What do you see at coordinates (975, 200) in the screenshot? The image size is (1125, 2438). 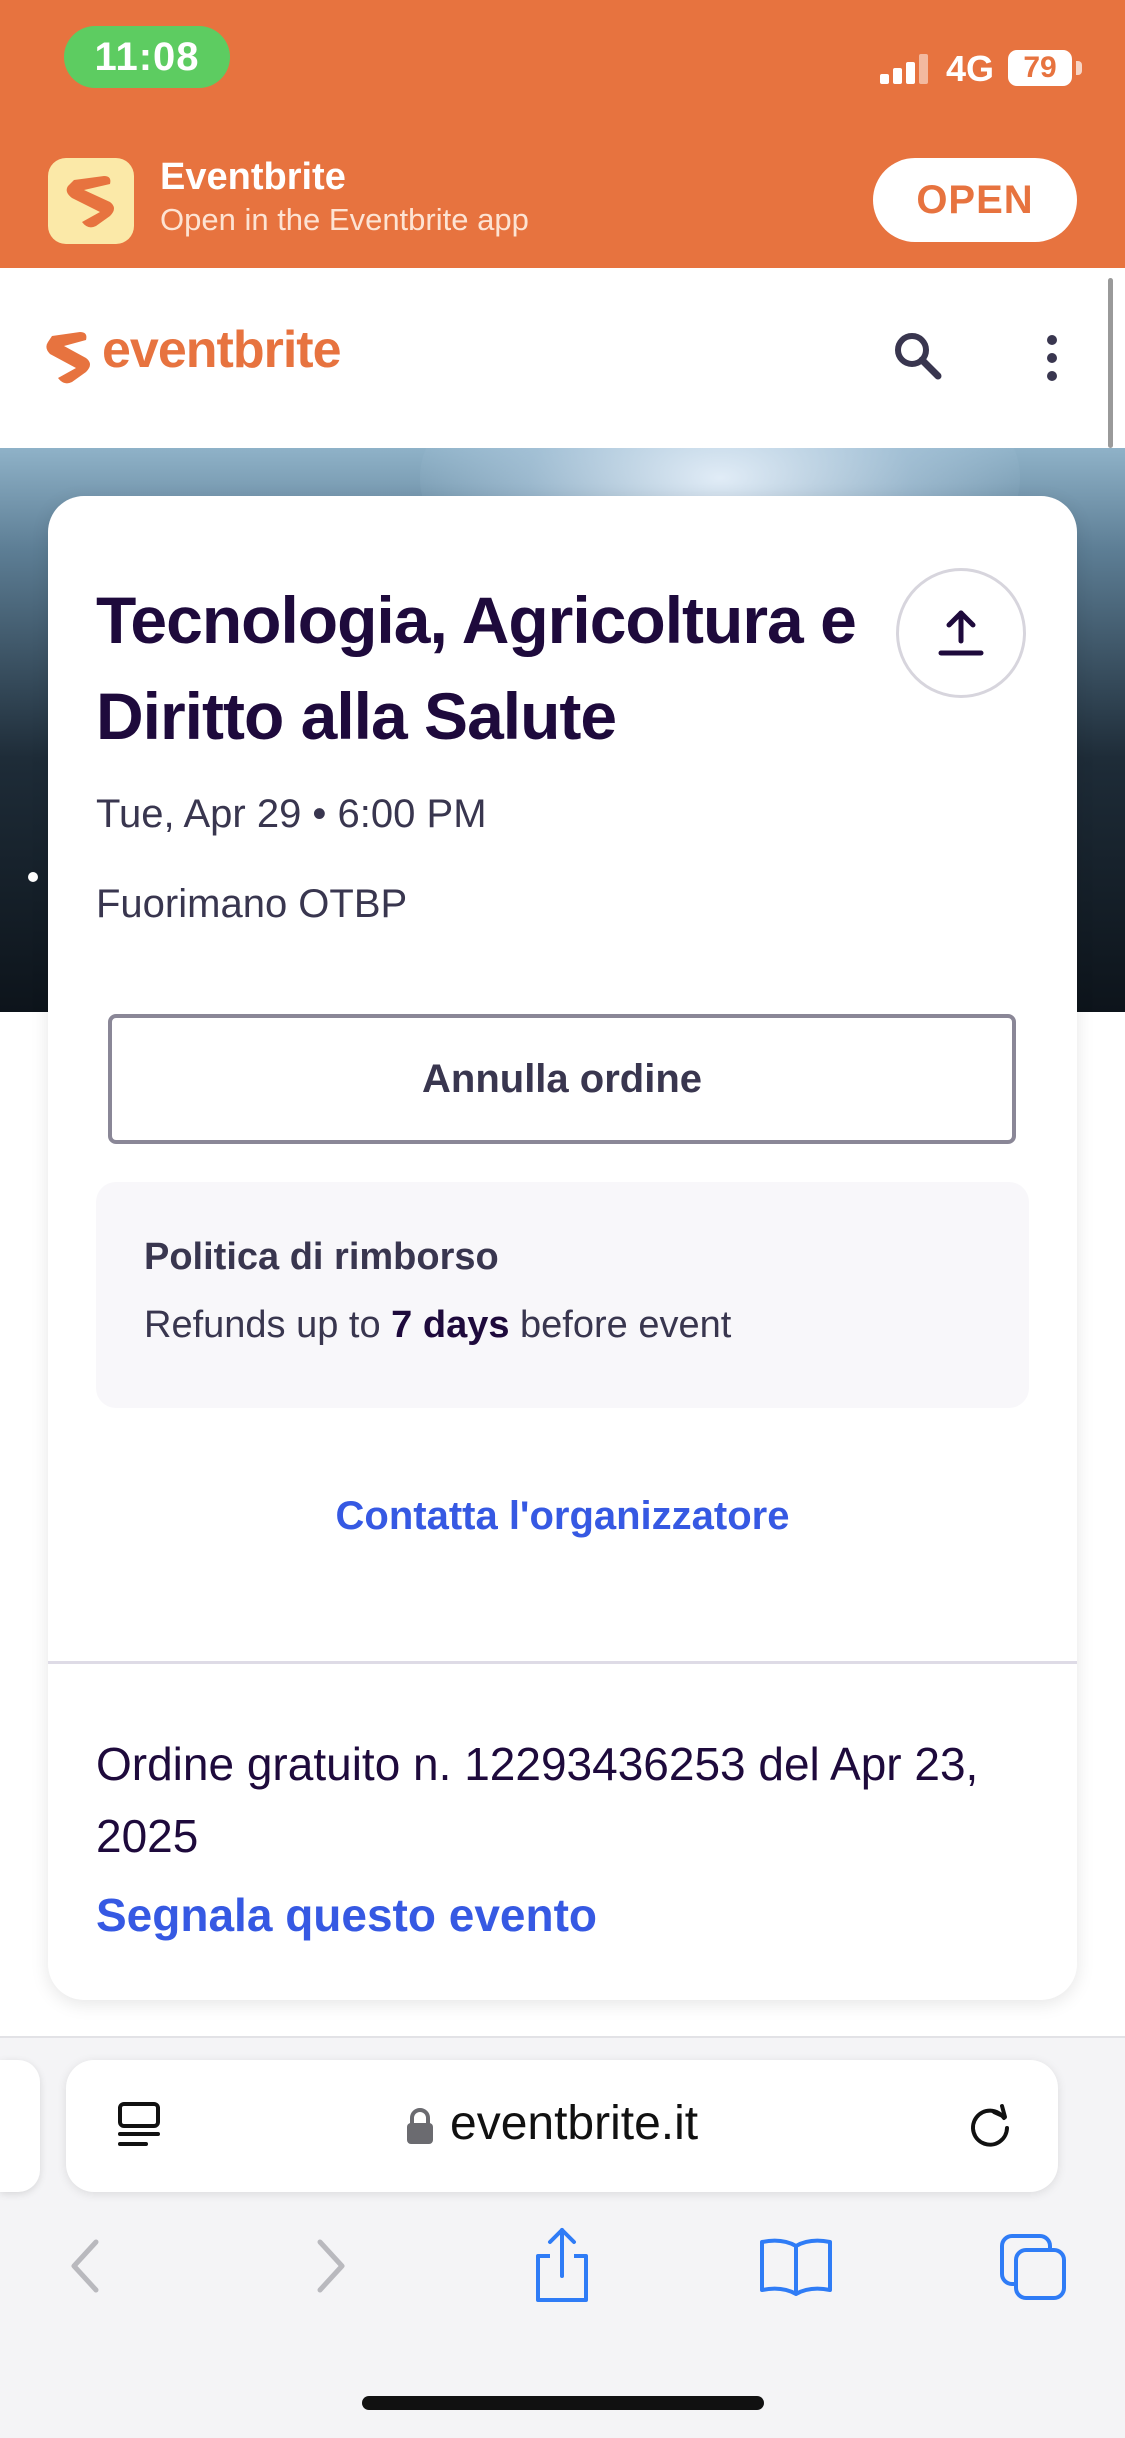 I see `open-app-button: OPEN` at bounding box center [975, 200].